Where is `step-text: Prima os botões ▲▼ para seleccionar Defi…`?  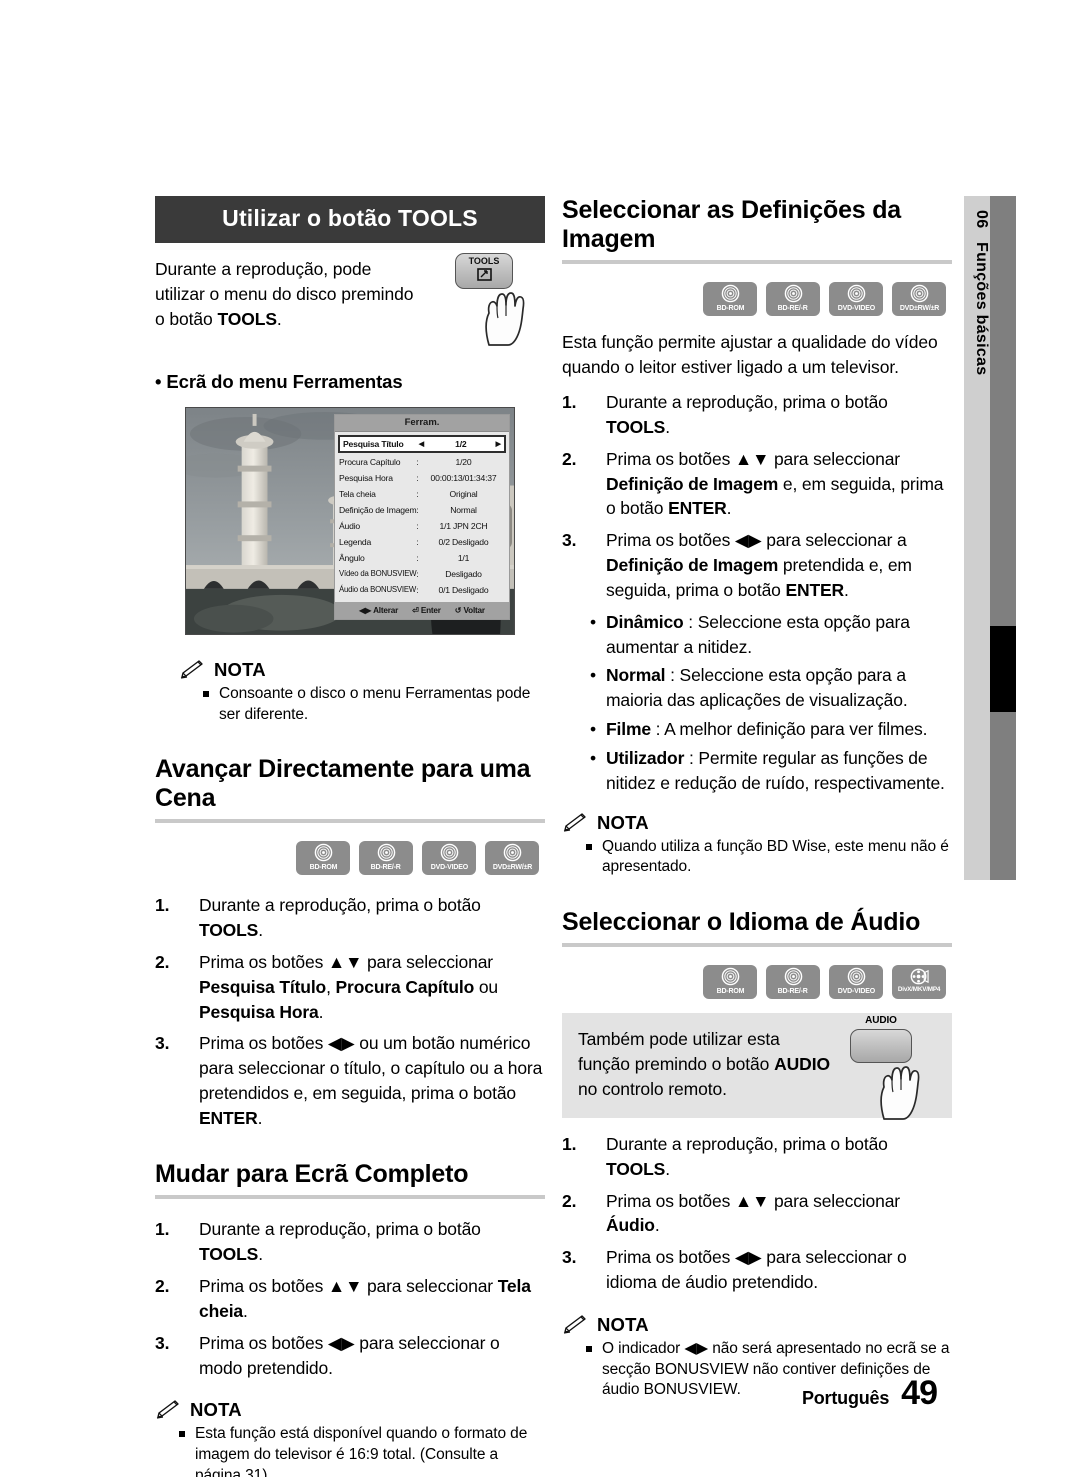 step-text: Prima os botões ▲▼ para seleccionar Defi… is located at coordinates (775, 483).